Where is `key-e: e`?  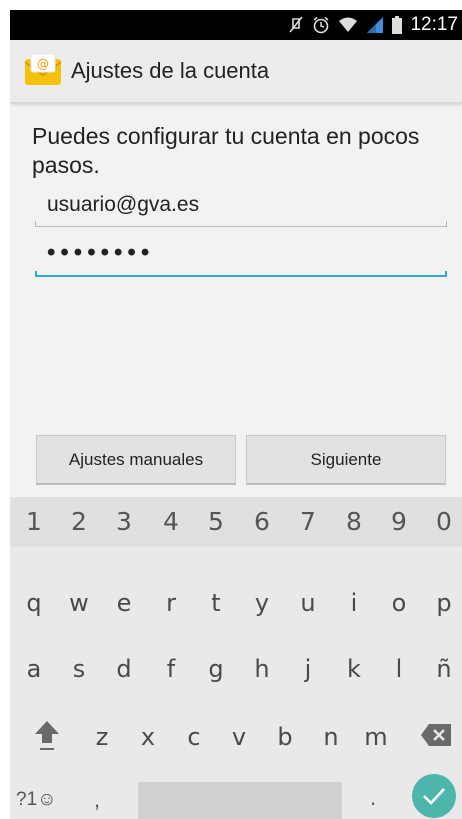 key-e: e is located at coordinates (124, 603).